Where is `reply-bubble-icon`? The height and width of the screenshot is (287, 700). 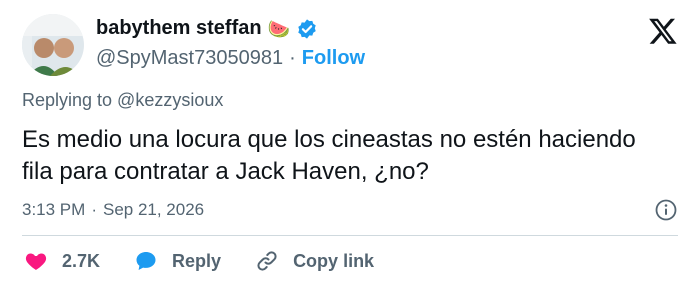 reply-bubble-icon is located at coordinates (146, 261).